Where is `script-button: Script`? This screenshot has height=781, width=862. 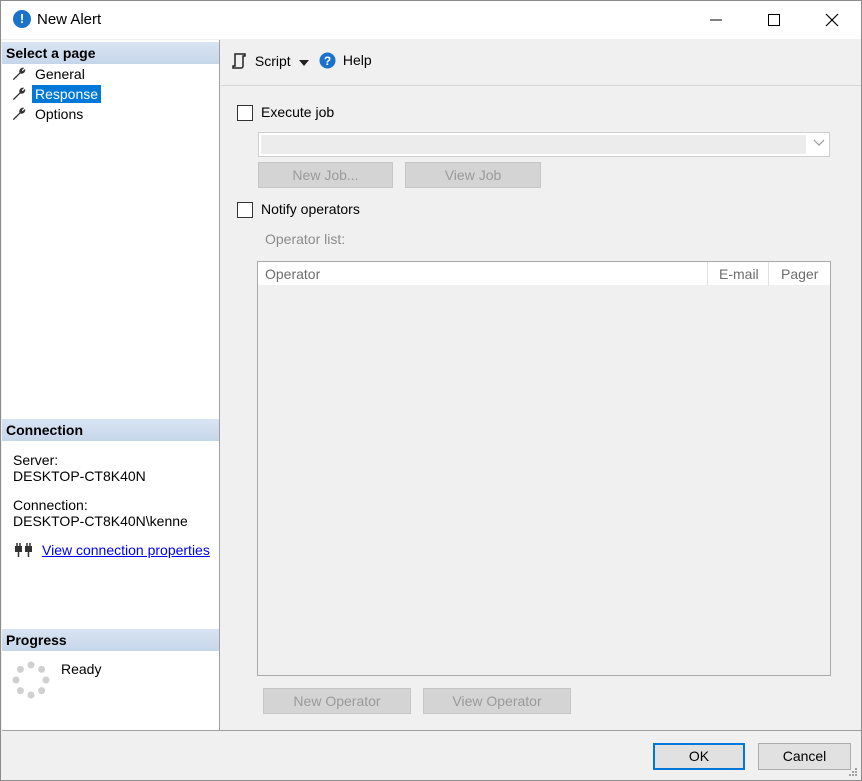
script-button: Script is located at coordinates (261, 60).